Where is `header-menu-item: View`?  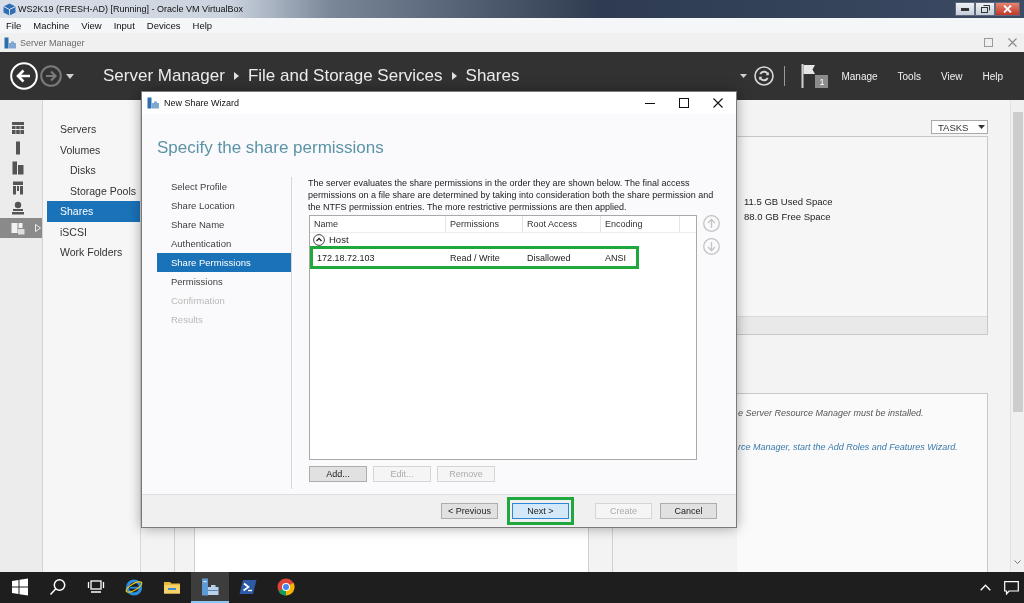
header-menu-item: View is located at coordinates (951, 76).